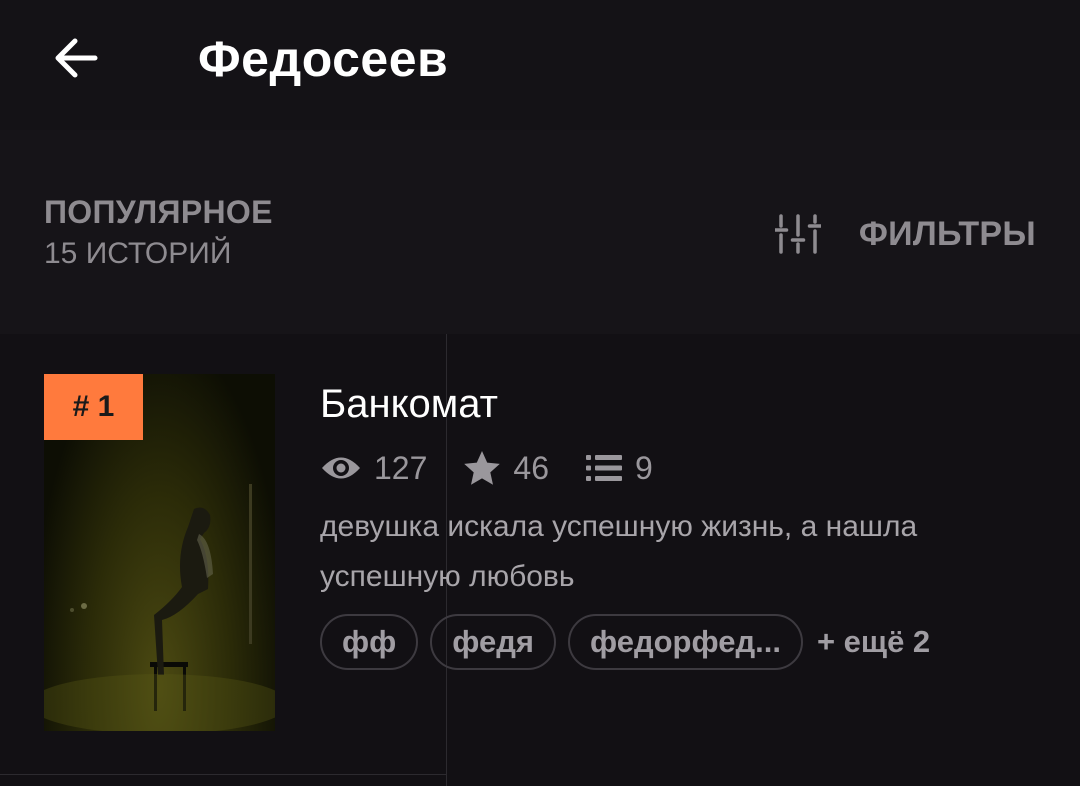  I want to click on votes-stat: 46, so click(506, 468).